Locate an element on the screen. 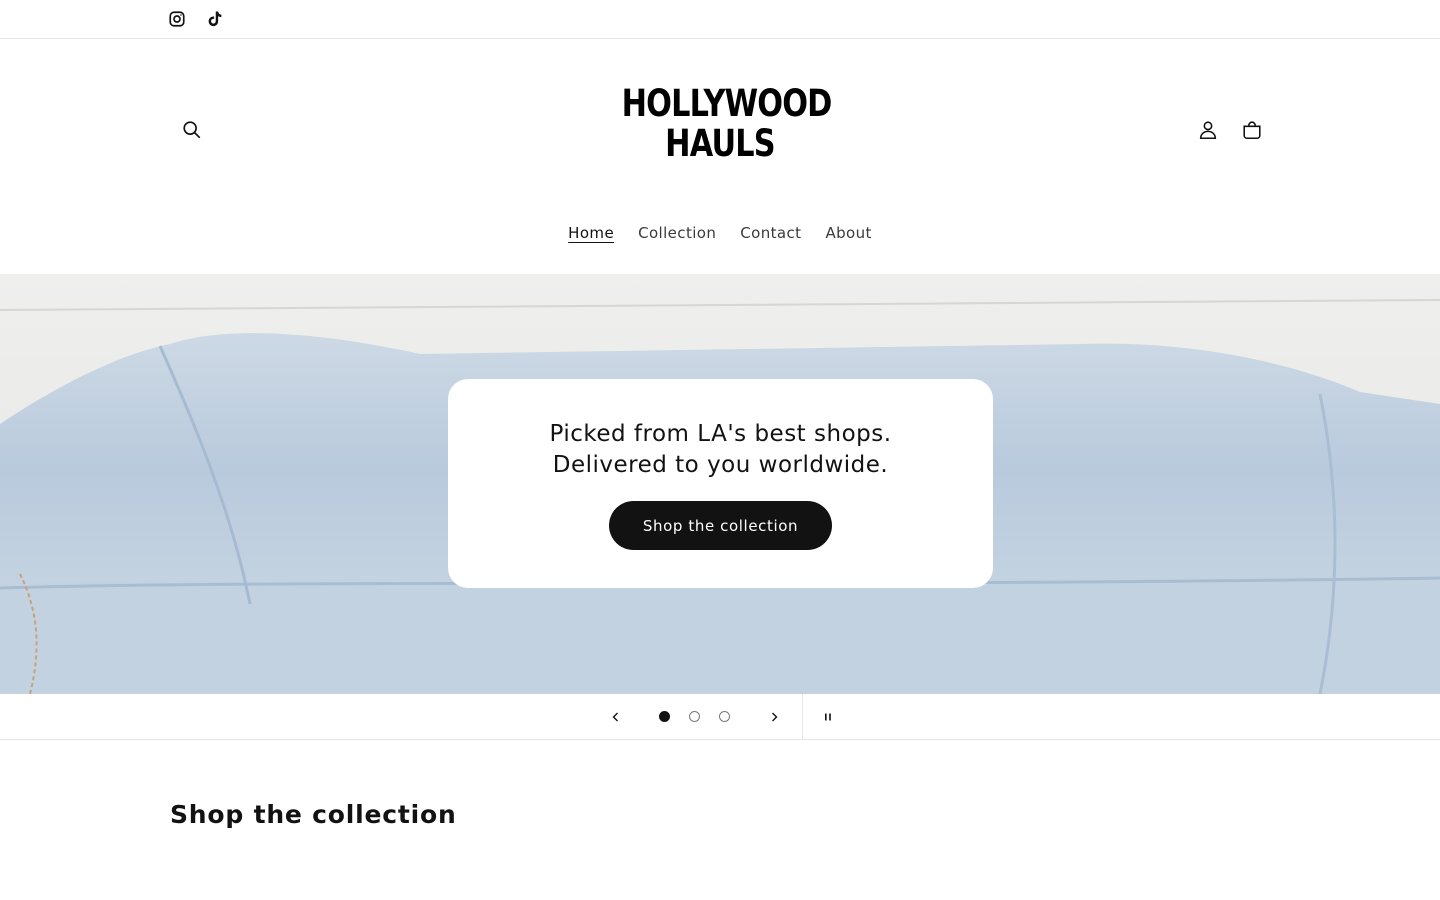 The image size is (1440, 900). shop-collection-button: Shop the collection is located at coordinates (720, 525).